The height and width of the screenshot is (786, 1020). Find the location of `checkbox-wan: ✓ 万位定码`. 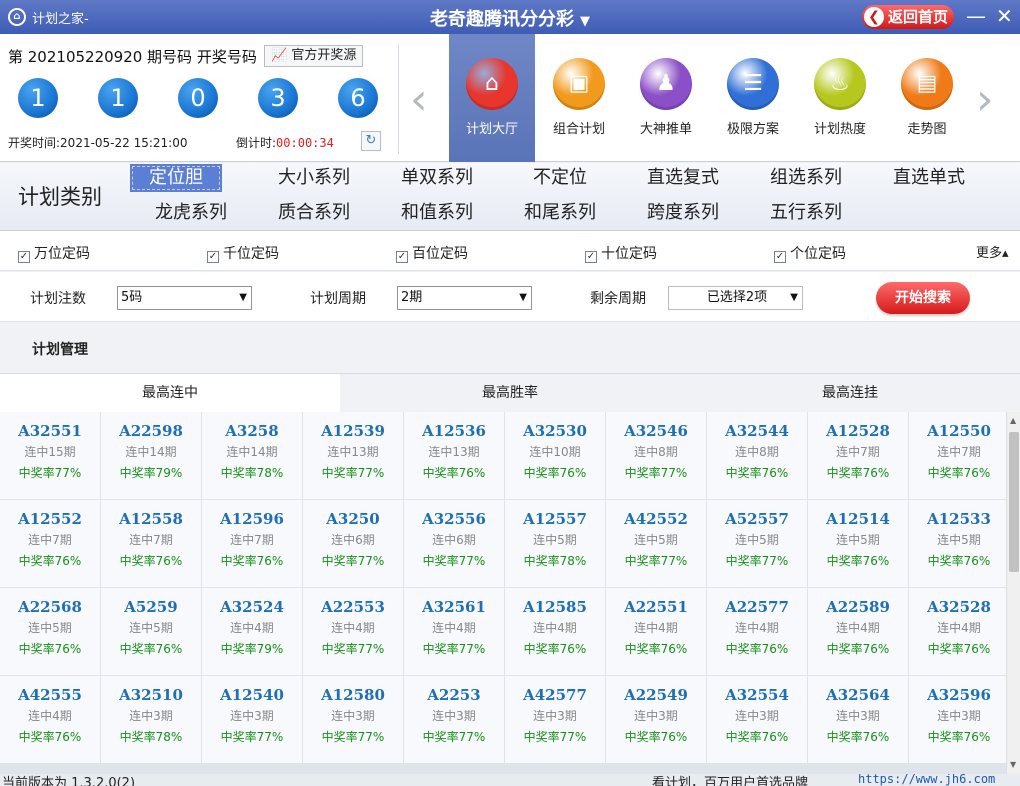

checkbox-wan: ✓ 万位定码 is located at coordinates (54, 253).